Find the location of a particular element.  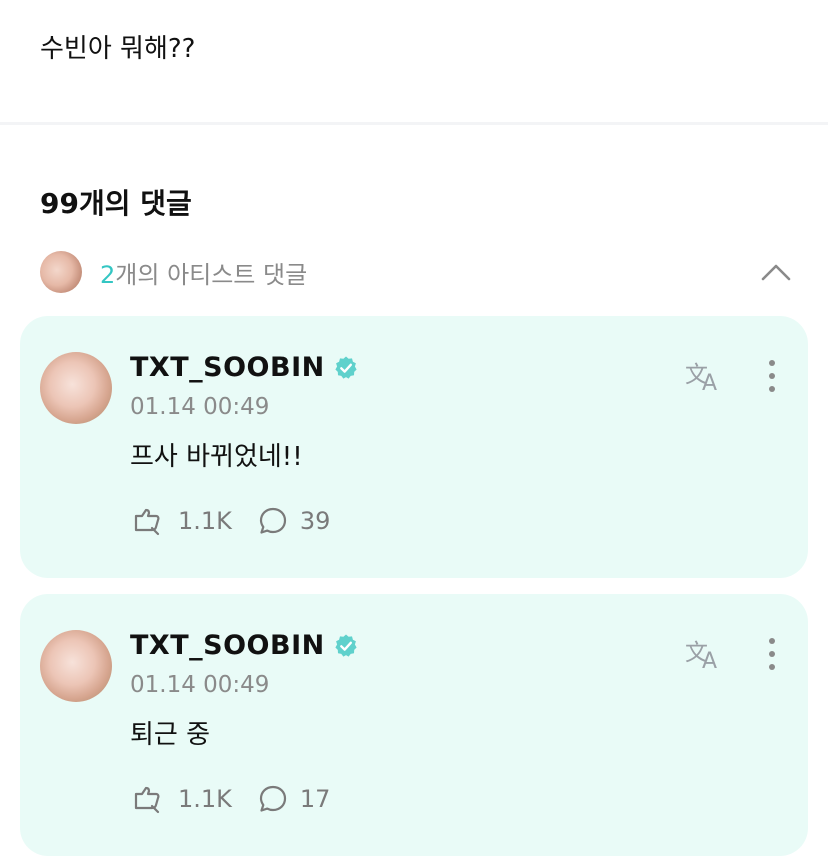

artist-comments-text: 개의 아티스트 댓글 is located at coordinates (211, 274).